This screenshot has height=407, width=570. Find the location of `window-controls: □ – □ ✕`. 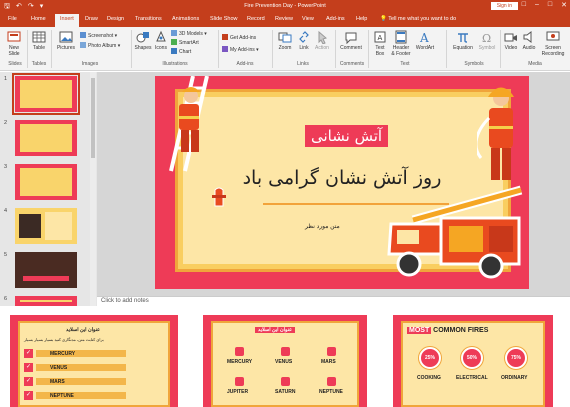

window-controls: □ – □ ✕ is located at coordinates (544, 5).